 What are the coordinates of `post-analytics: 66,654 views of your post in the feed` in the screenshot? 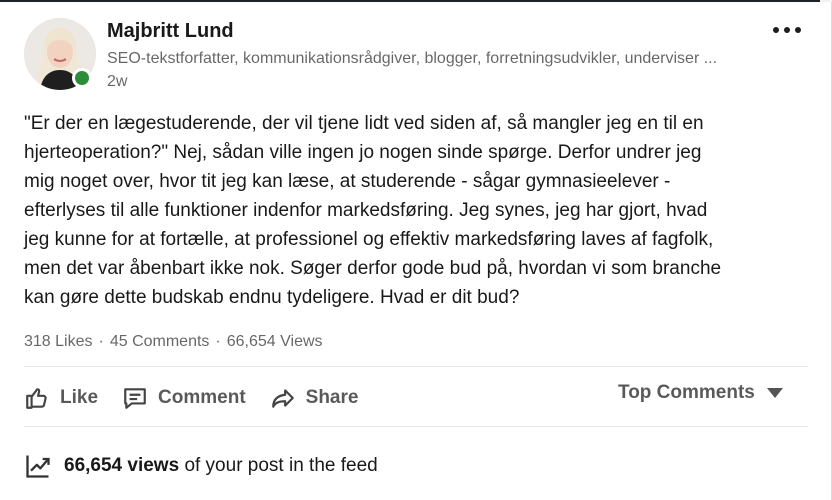 It's located at (201, 466).